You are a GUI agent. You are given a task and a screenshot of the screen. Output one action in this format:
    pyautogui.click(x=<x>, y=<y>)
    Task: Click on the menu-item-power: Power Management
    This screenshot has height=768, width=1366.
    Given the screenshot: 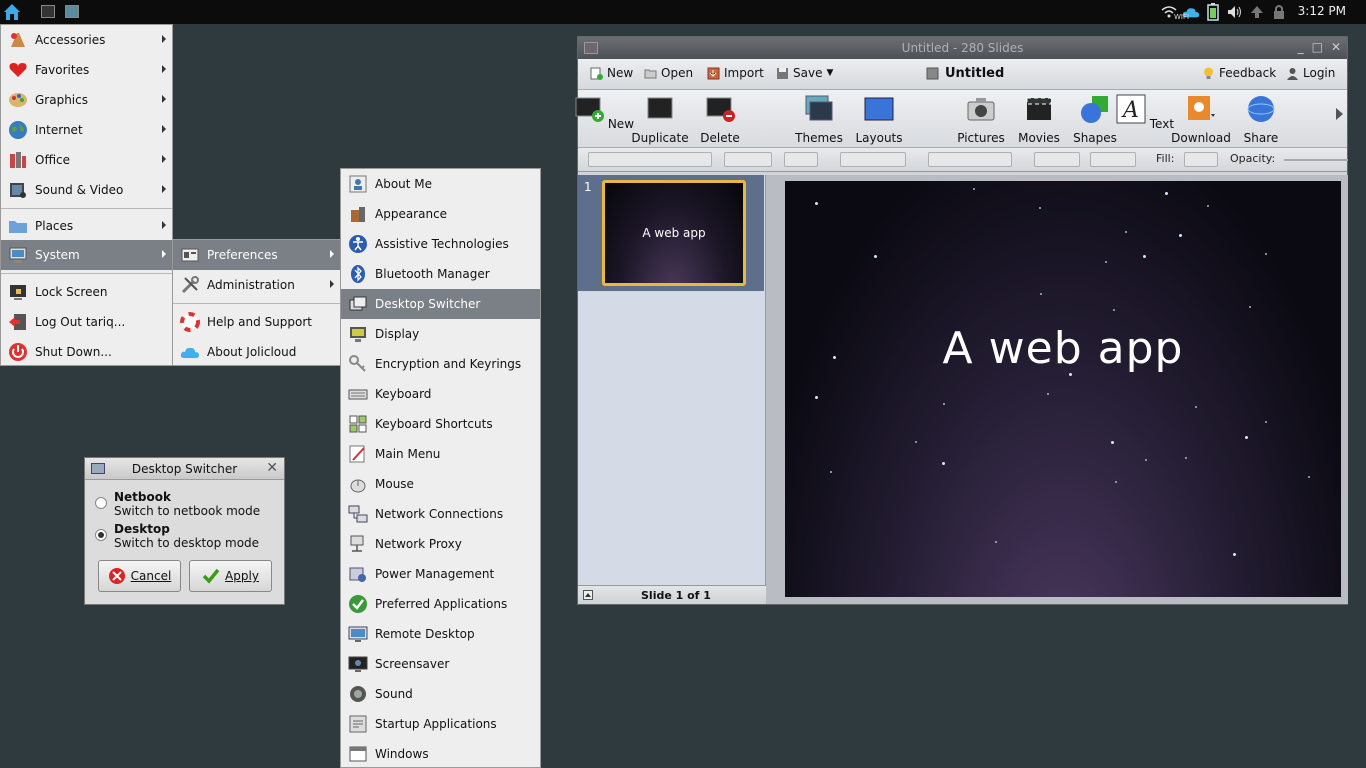 What is the action you would take?
    pyautogui.click(x=440, y=574)
    